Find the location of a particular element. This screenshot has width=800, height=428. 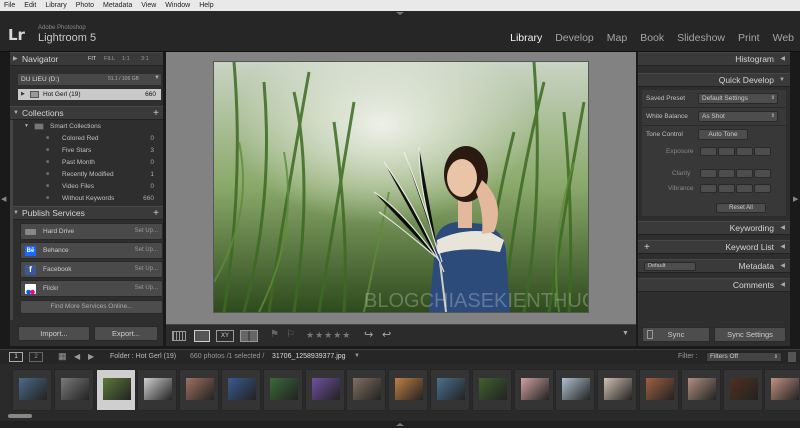

add-publish-service-icon: + is located at coordinates (156, 213).